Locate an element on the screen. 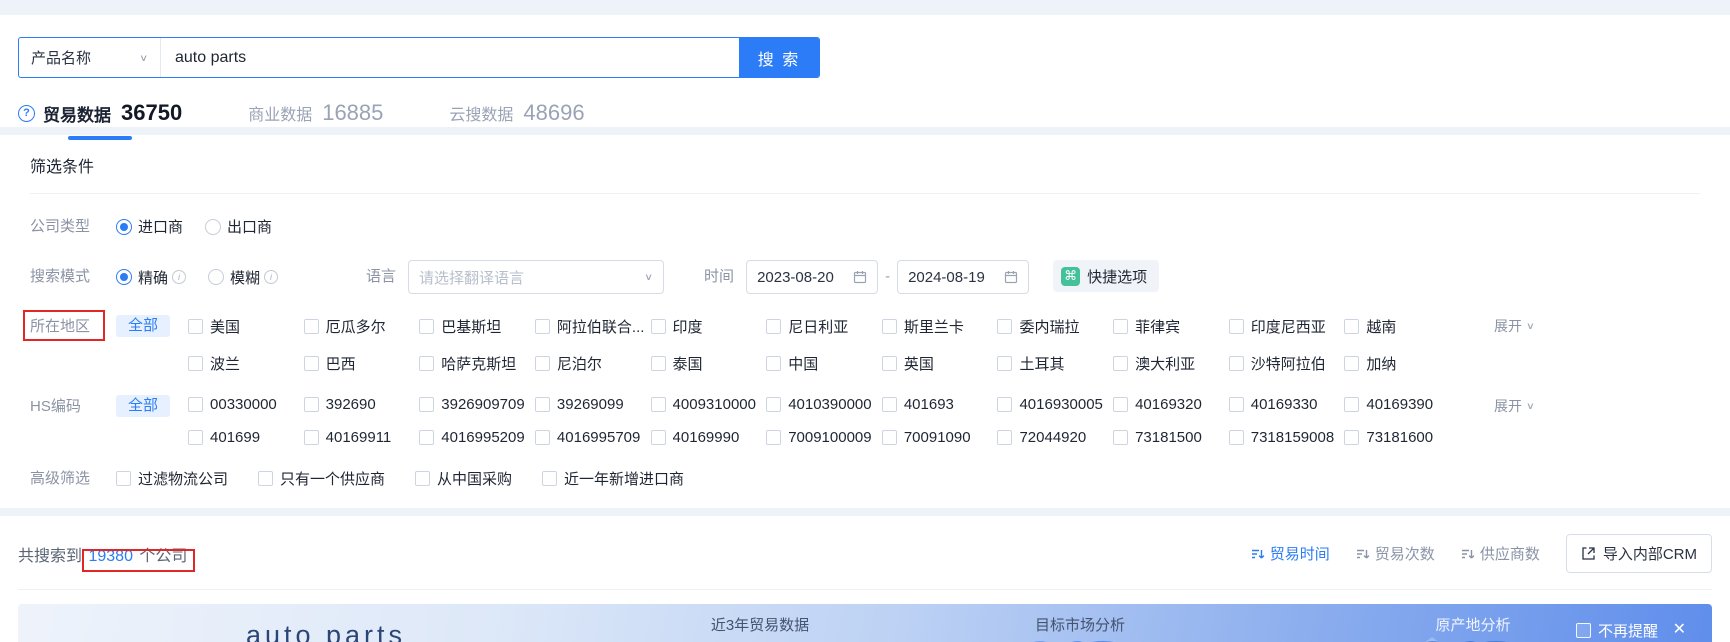 This screenshot has width=1730, height=642. advanced-checkbox-item: 过滤物流公司 is located at coordinates (172, 478).